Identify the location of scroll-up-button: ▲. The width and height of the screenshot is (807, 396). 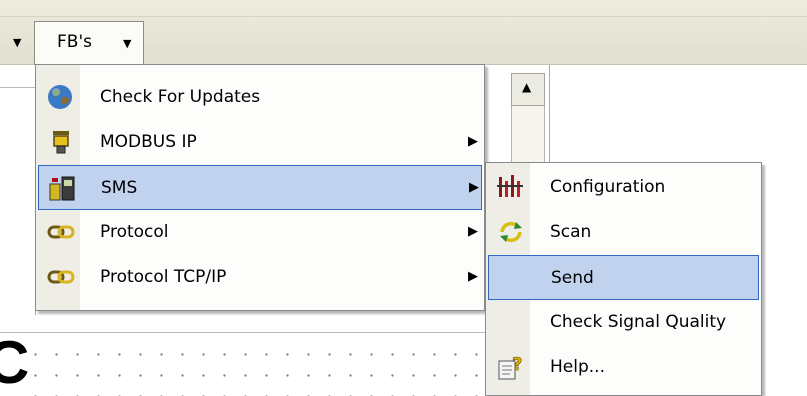
(528, 89).